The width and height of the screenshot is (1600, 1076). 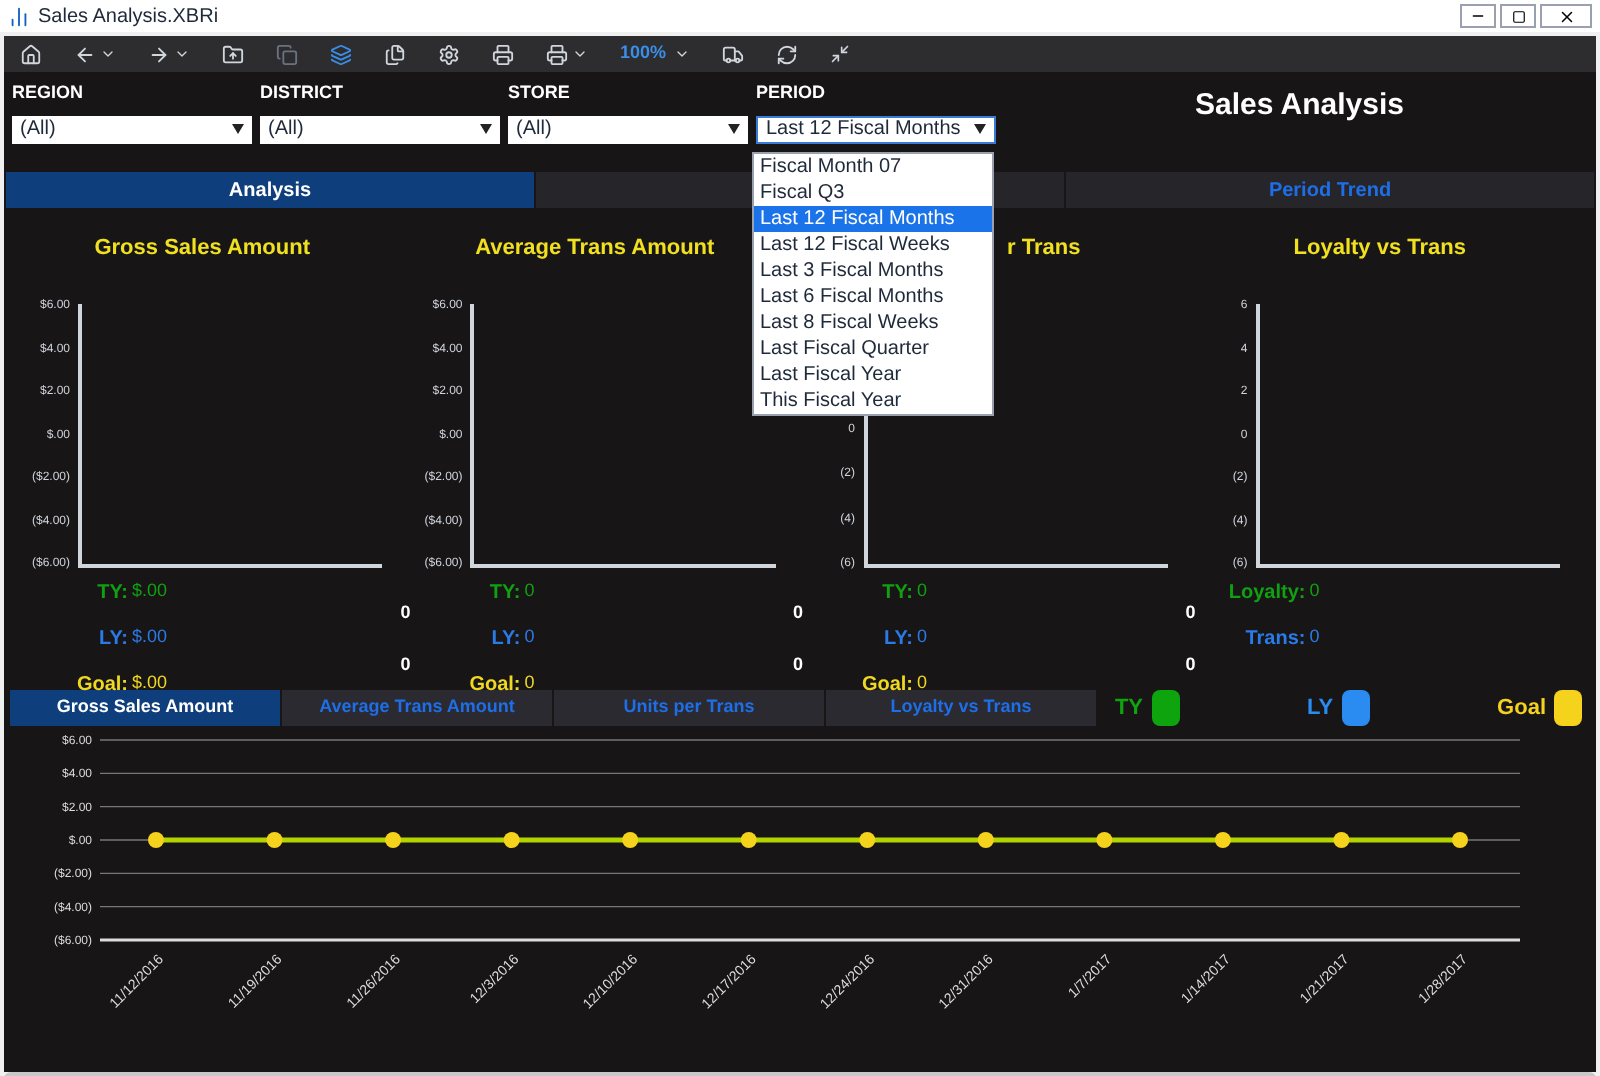 What do you see at coordinates (1275, 640) in the screenshot?
I see `stat-label: Trans:` at bounding box center [1275, 640].